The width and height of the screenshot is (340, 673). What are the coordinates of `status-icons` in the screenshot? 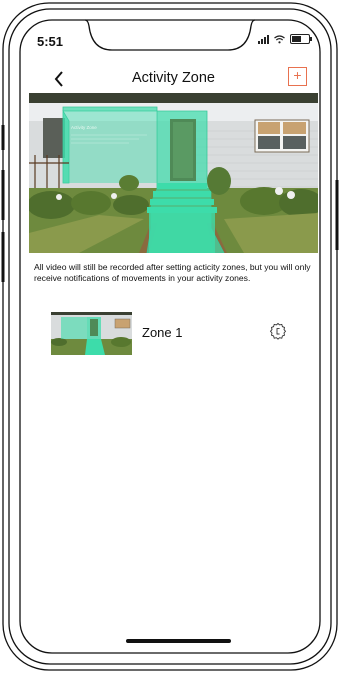 It's located at (285, 39).